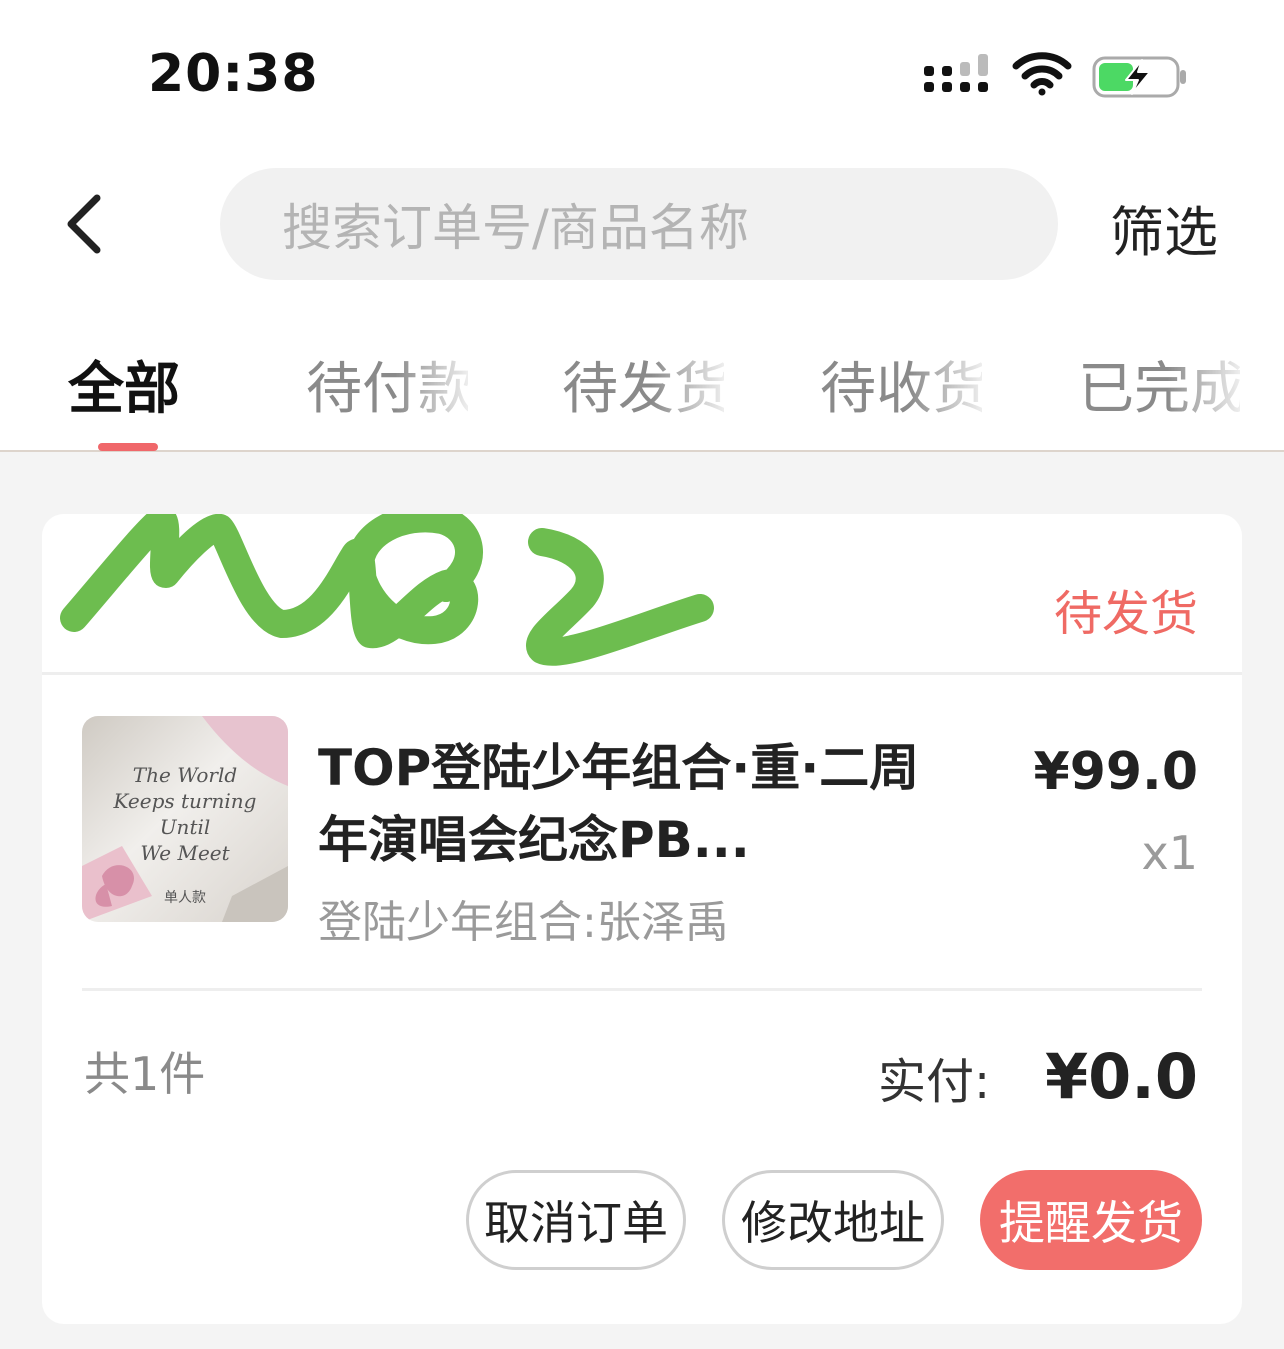 This screenshot has width=1284, height=1349. Describe the element at coordinates (1121, 1076) in the screenshot. I see `paid-amount: ¥0.0` at that location.